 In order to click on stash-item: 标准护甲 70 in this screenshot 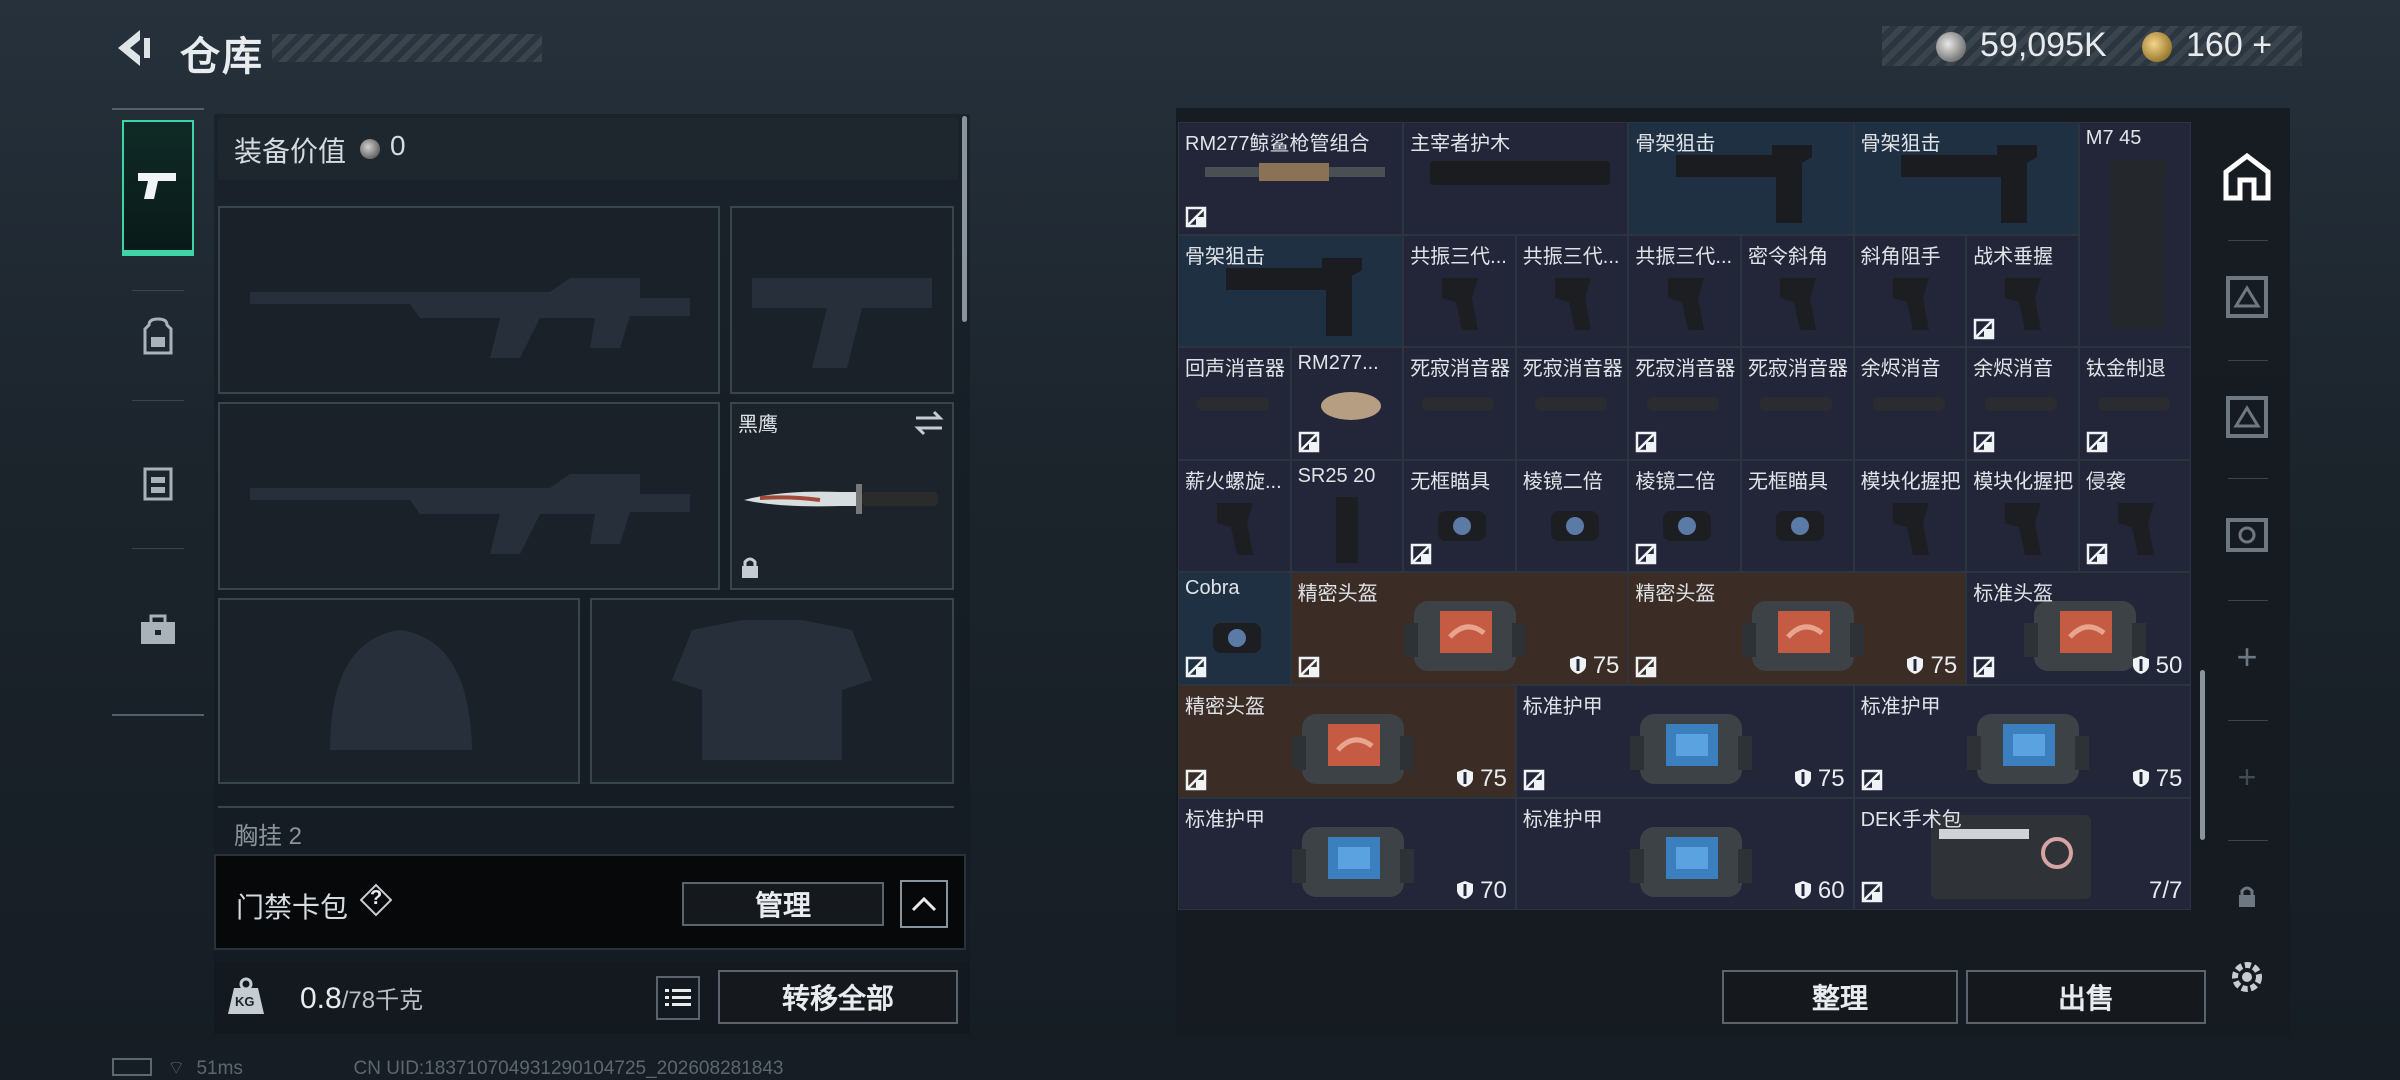, I will do `click(1347, 854)`.